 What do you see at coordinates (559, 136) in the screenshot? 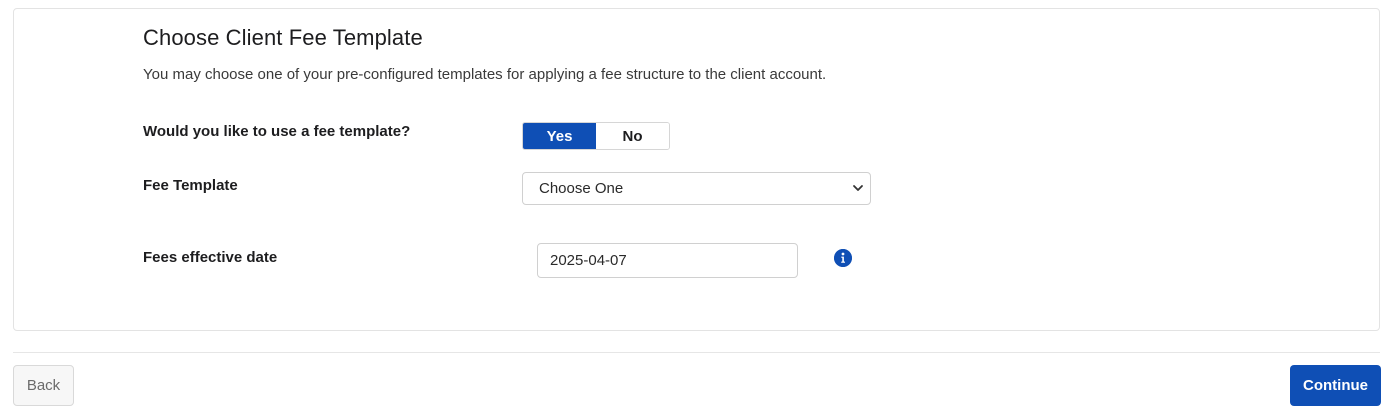
I see `yes-button: Yes` at bounding box center [559, 136].